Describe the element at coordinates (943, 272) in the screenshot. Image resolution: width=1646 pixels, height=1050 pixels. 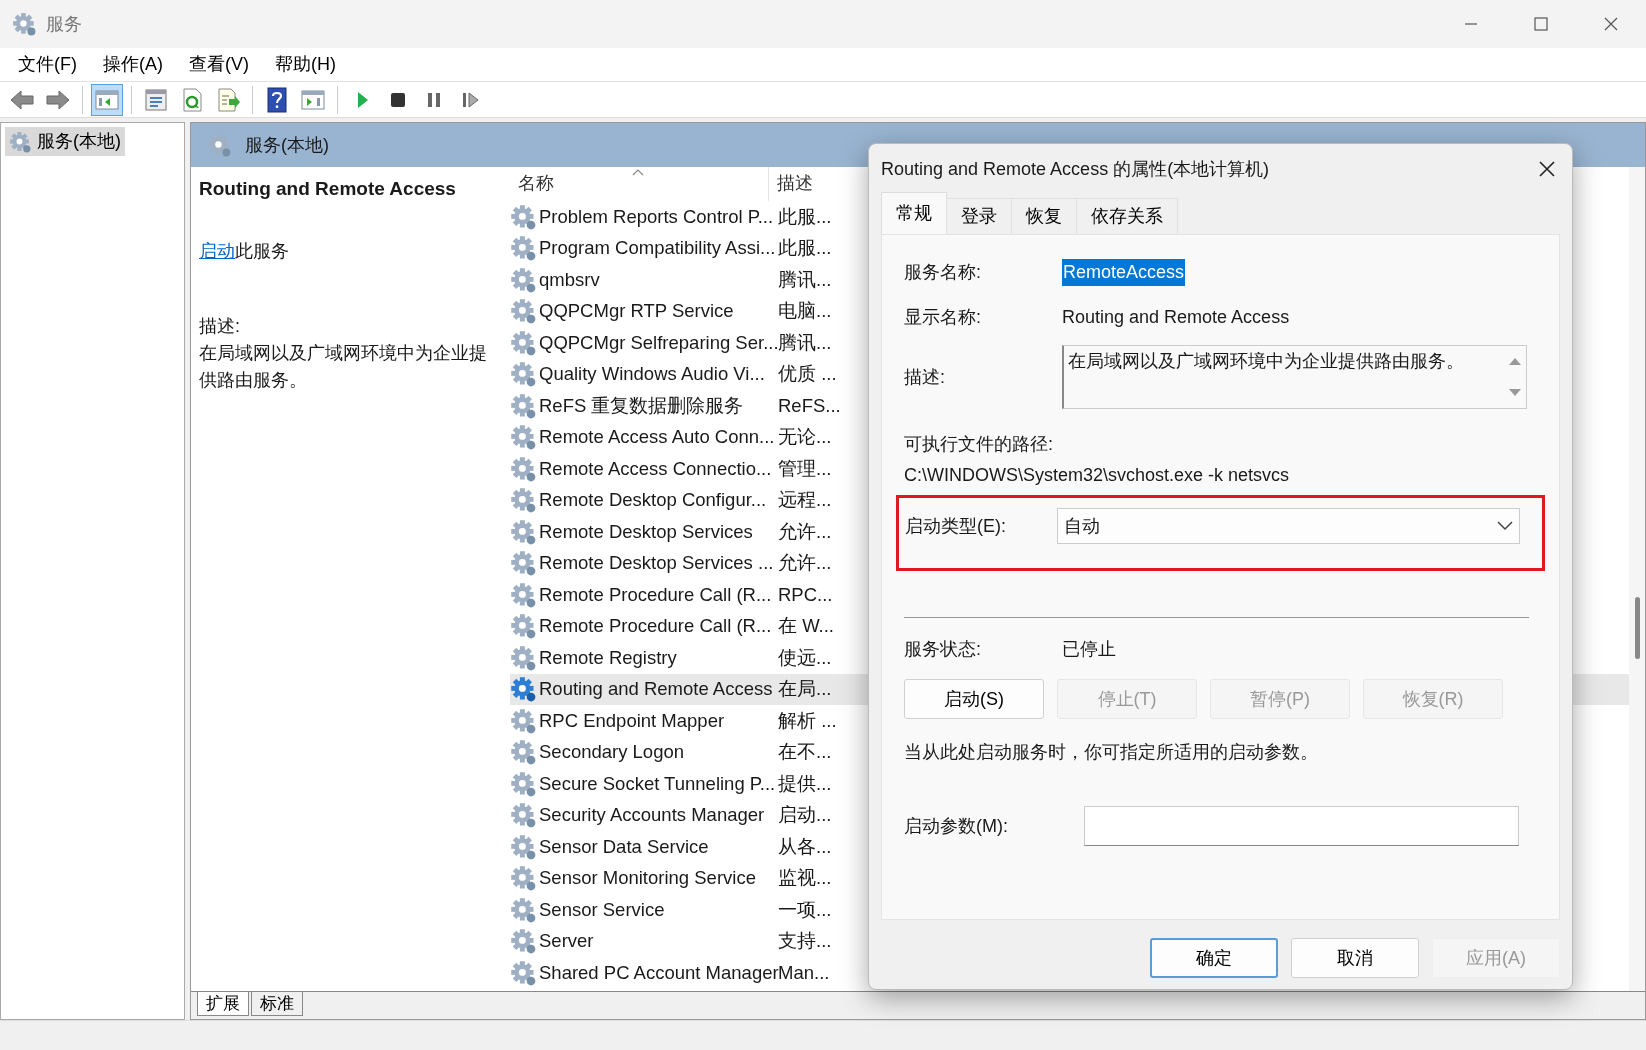
I see `field-label: 服务名称:` at that location.